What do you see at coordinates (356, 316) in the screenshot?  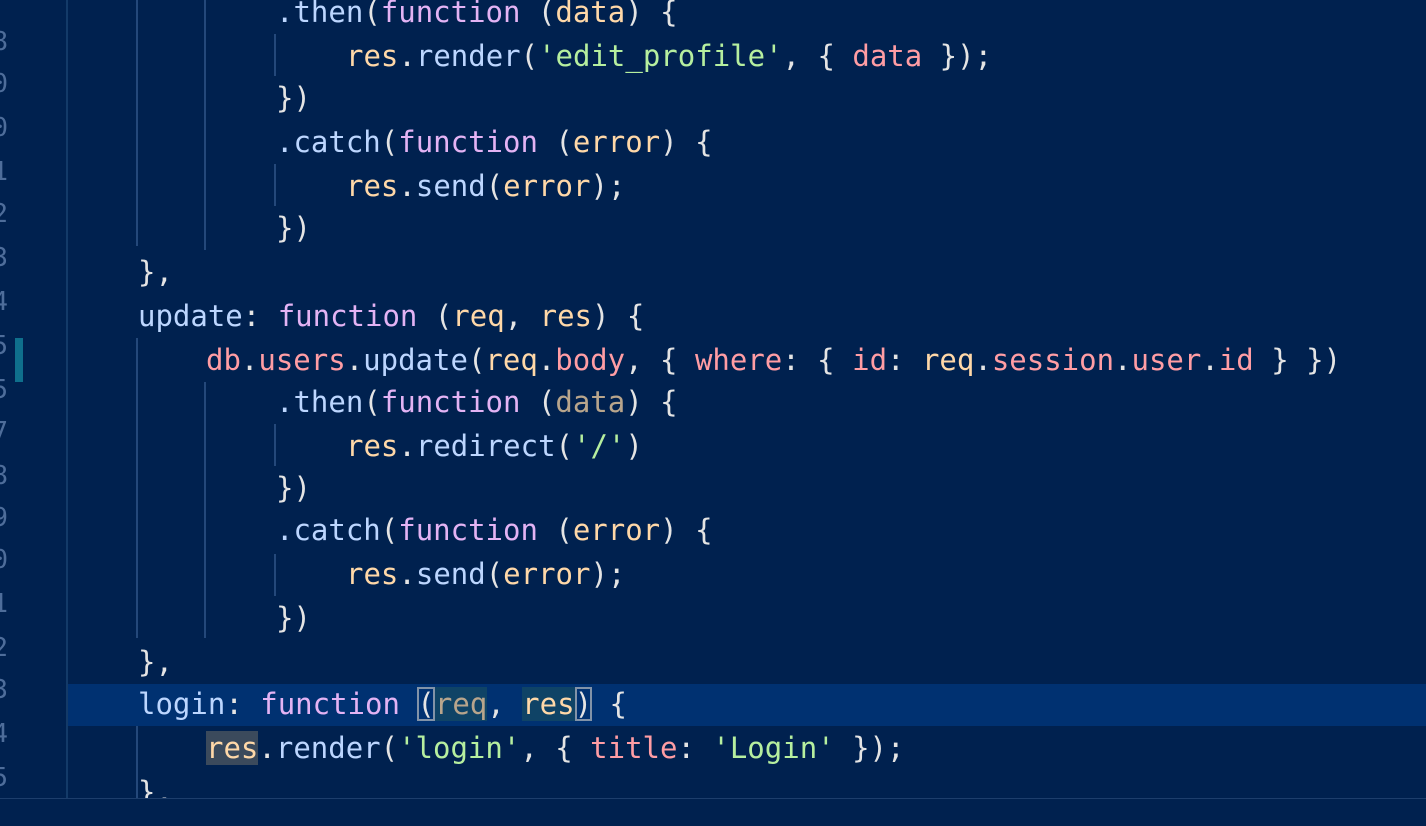 I see `code-line: update: function (req, res) {` at bounding box center [356, 316].